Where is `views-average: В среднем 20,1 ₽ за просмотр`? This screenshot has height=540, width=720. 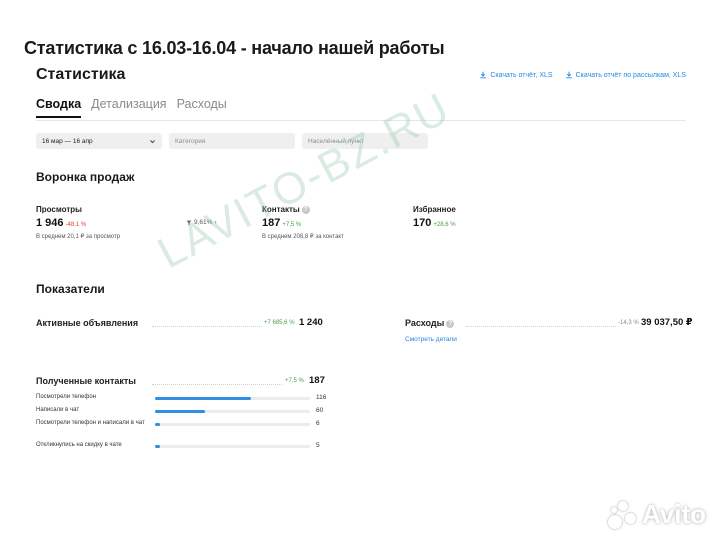 views-average: В среднем 20,1 ₽ за просмотр is located at coordinates (78, 237).